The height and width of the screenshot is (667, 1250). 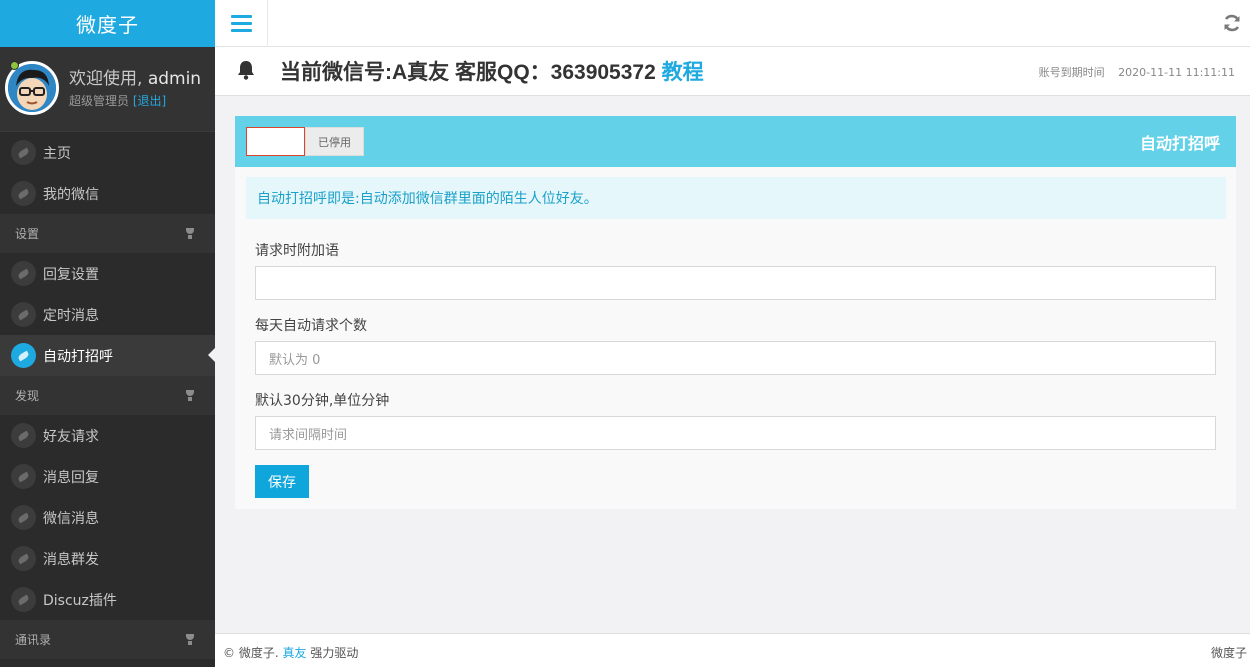 I want to click on sidebar-item-label: 自动打招呼, so click(x=78, y=356).